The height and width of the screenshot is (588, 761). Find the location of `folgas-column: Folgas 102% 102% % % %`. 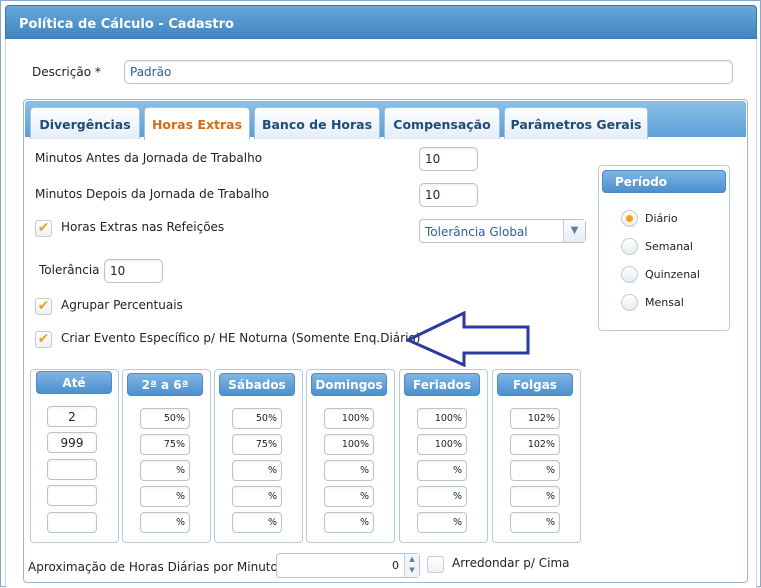

folgas-column: Folgas 102% 102% % % % is located at coordinates (536, 456).